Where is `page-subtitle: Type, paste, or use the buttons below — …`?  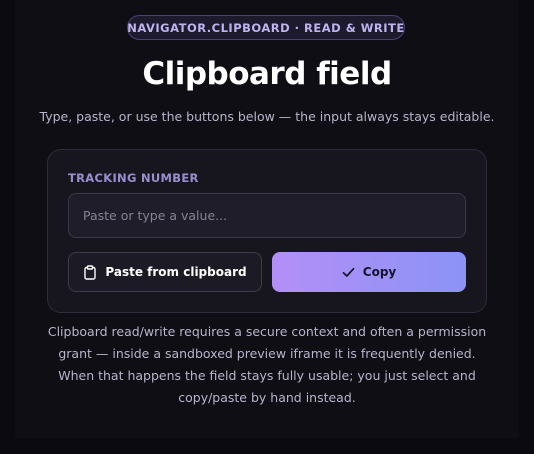 page-subtitle: Type, paste, or use the buttons below — … is located at coordinates (267, 116).